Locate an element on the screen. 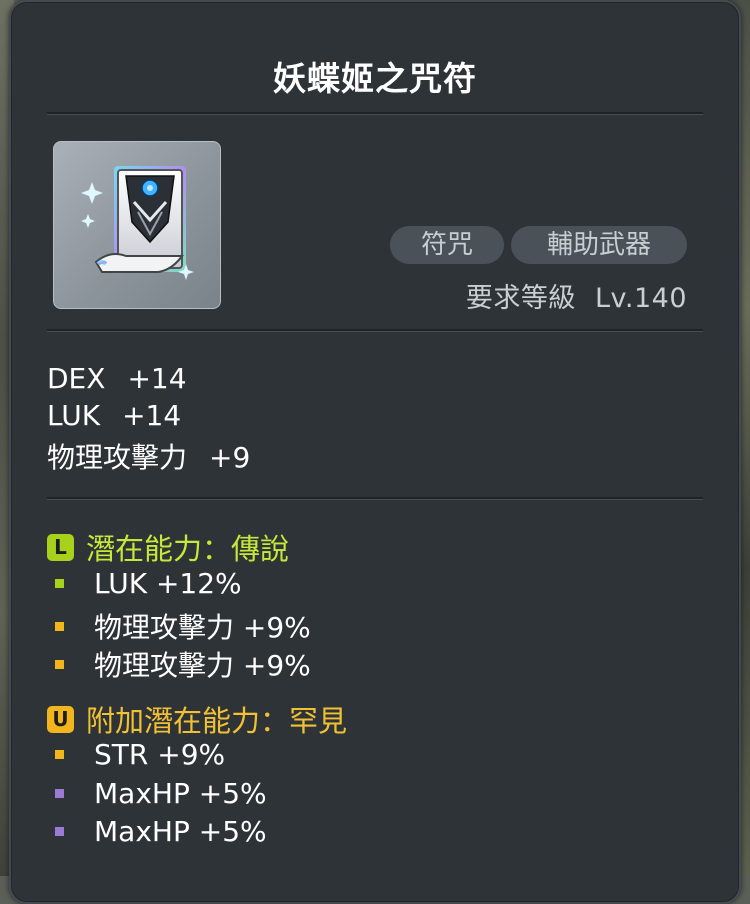 Image resolution: width=750 pixels, height=904 pixels. required-level: 要求等級 Lv.140 is located at coordinates (576, 295).